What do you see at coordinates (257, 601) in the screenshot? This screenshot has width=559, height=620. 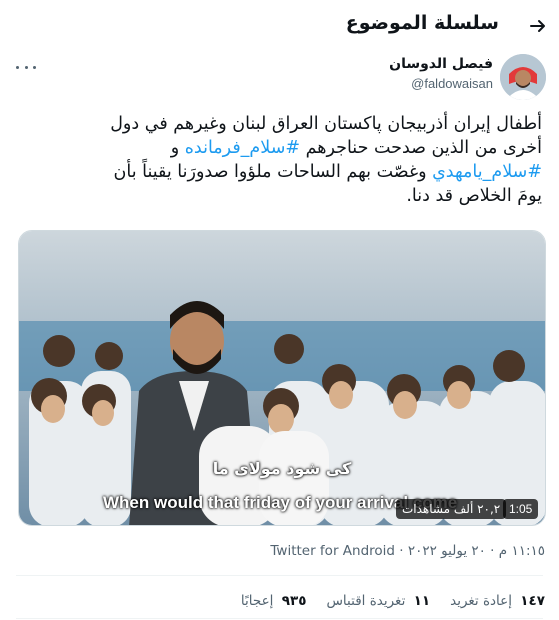 I see `likes-label: إعجابًا` at bounding box center [257, 601].